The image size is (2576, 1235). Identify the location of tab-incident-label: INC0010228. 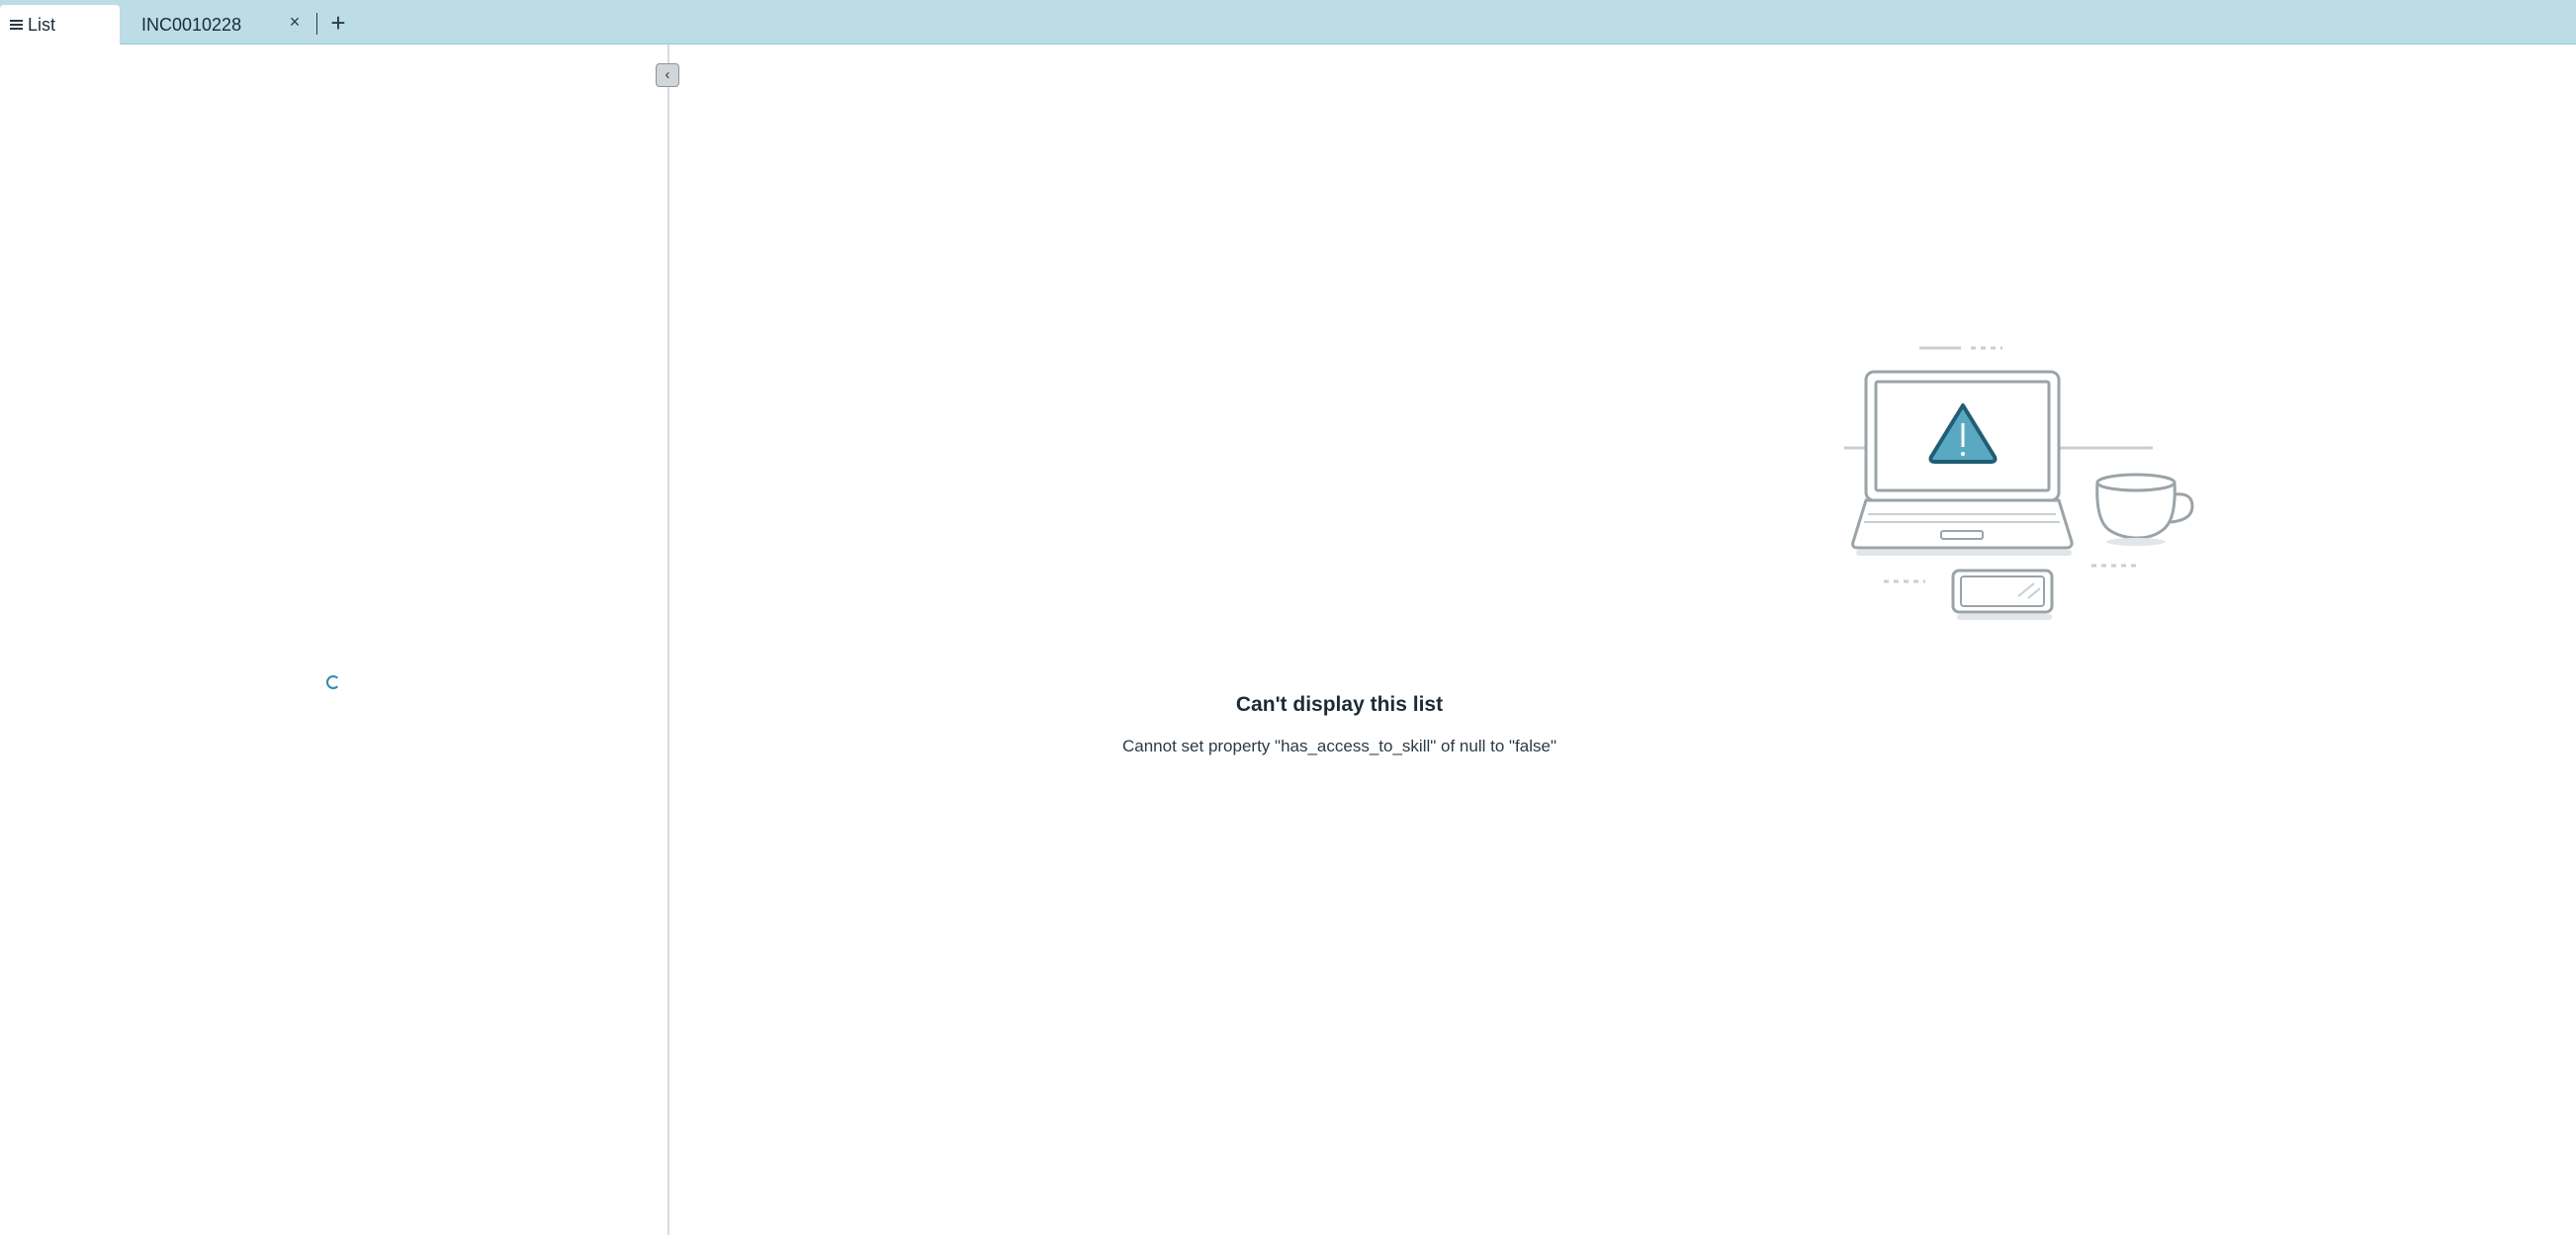
(191, 24).